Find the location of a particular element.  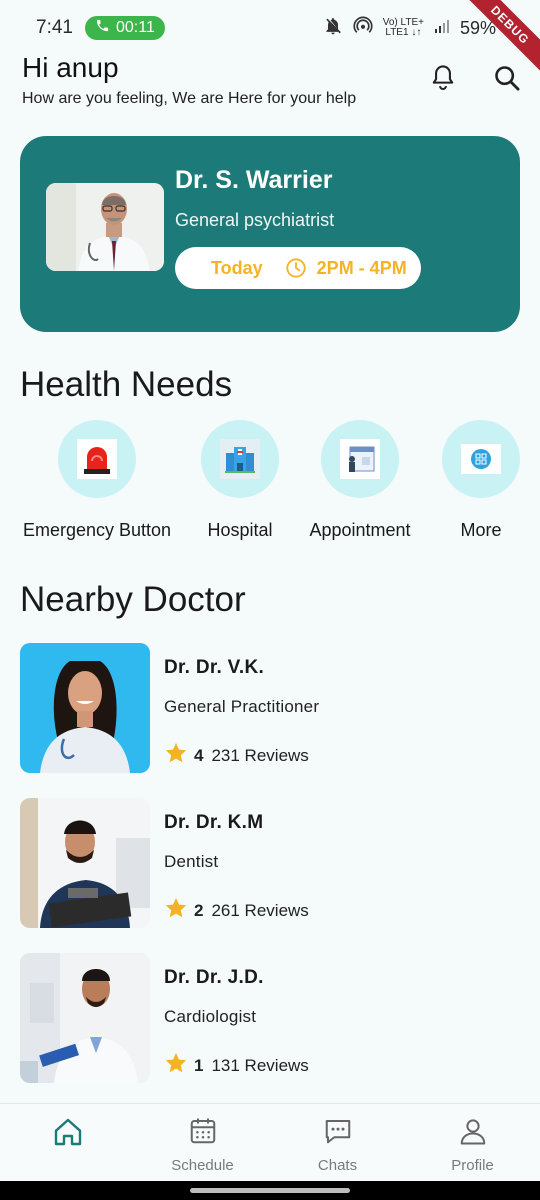

appointment-icon is located at coordinates (360, 459).